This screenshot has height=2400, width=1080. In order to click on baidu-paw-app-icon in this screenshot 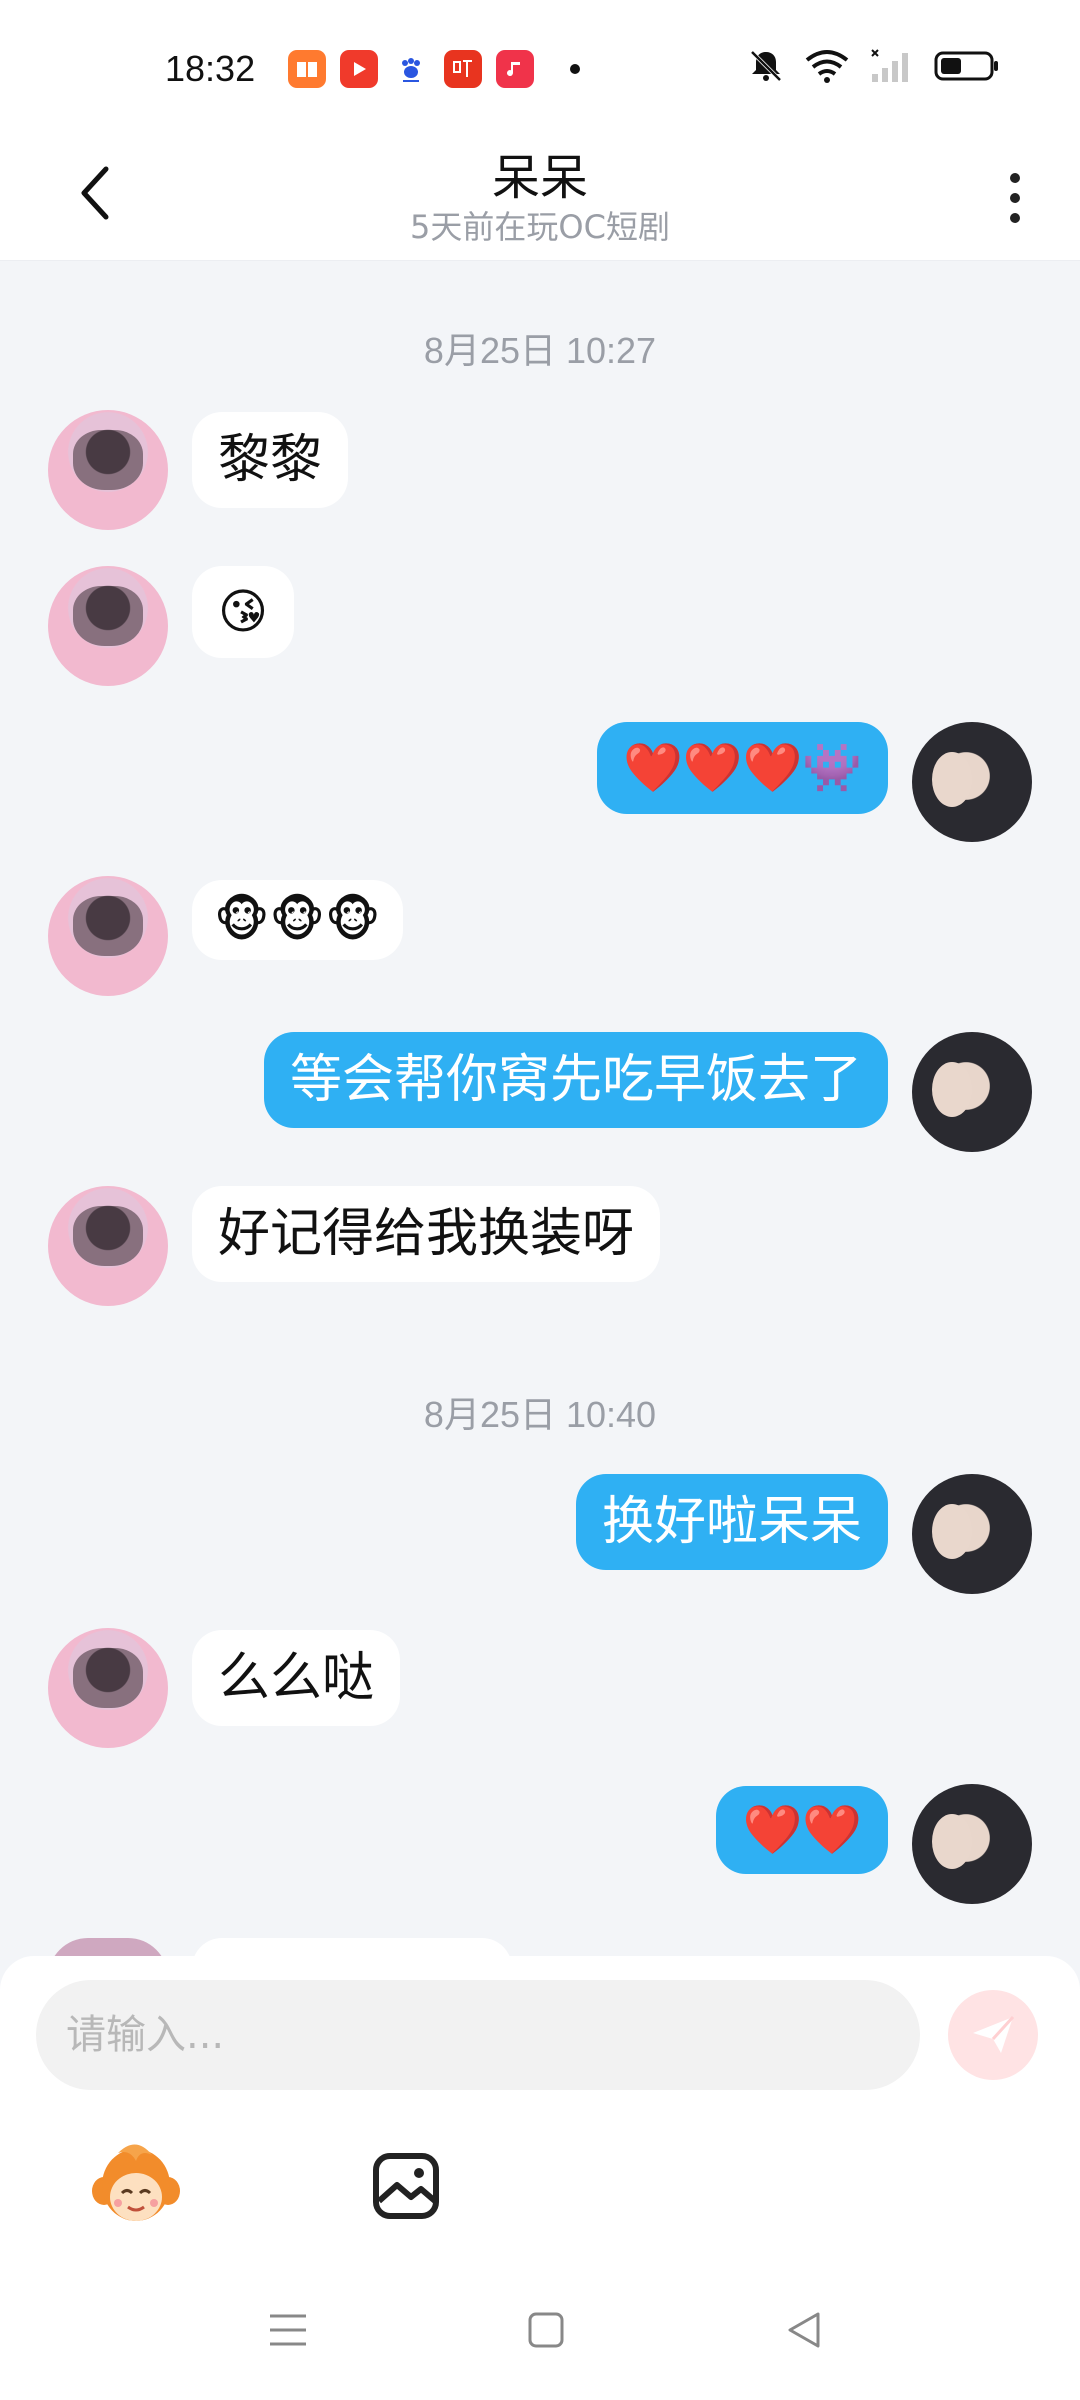, I will do `click(411, 69)`.